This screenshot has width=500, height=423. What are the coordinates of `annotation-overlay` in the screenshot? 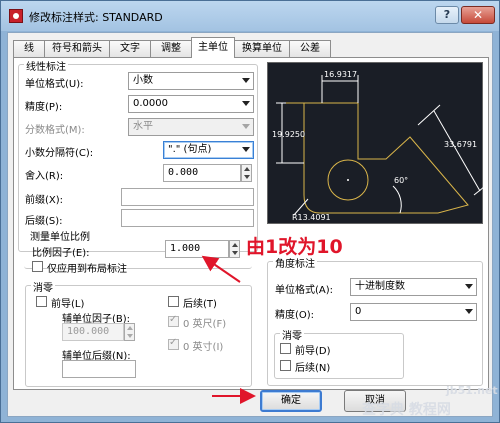 It's located at (228, 329).